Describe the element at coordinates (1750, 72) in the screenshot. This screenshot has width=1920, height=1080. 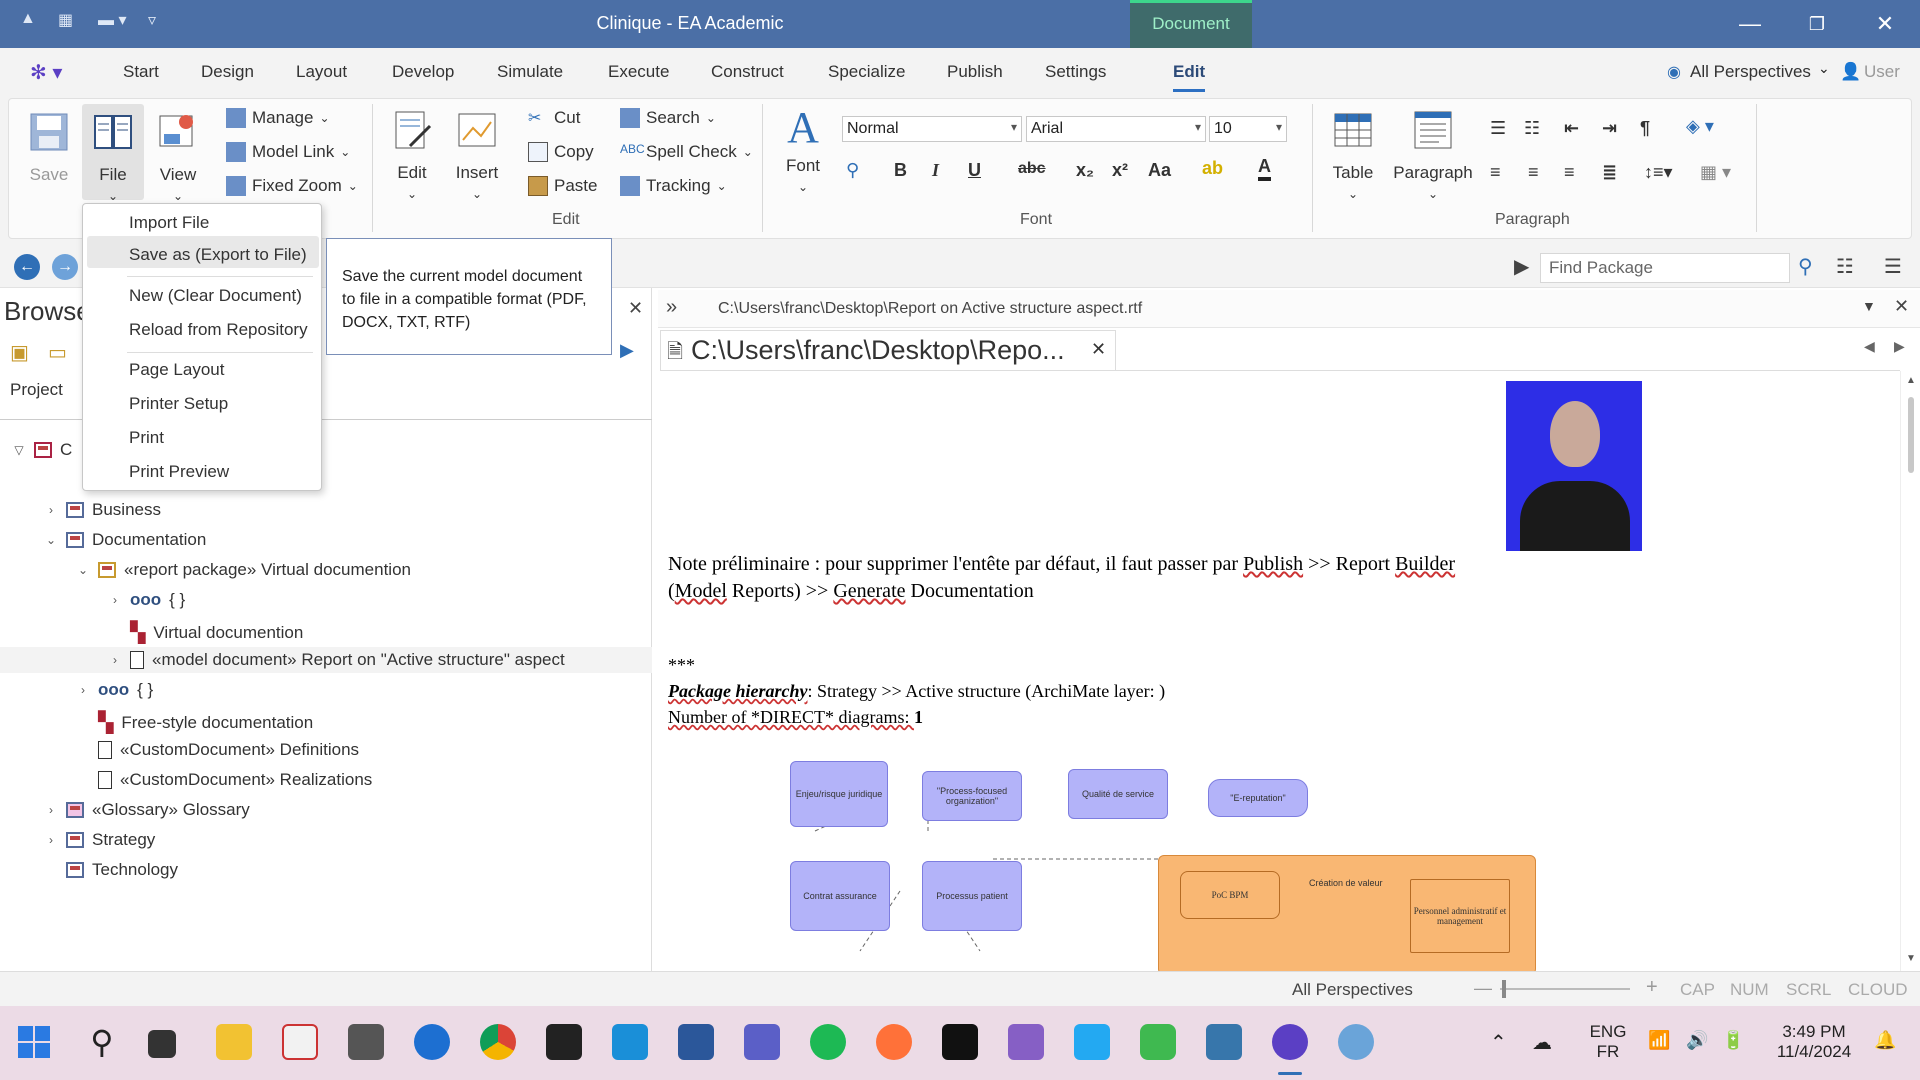
I see `all-perspectives-dropdown: All Perspectives` at that location.